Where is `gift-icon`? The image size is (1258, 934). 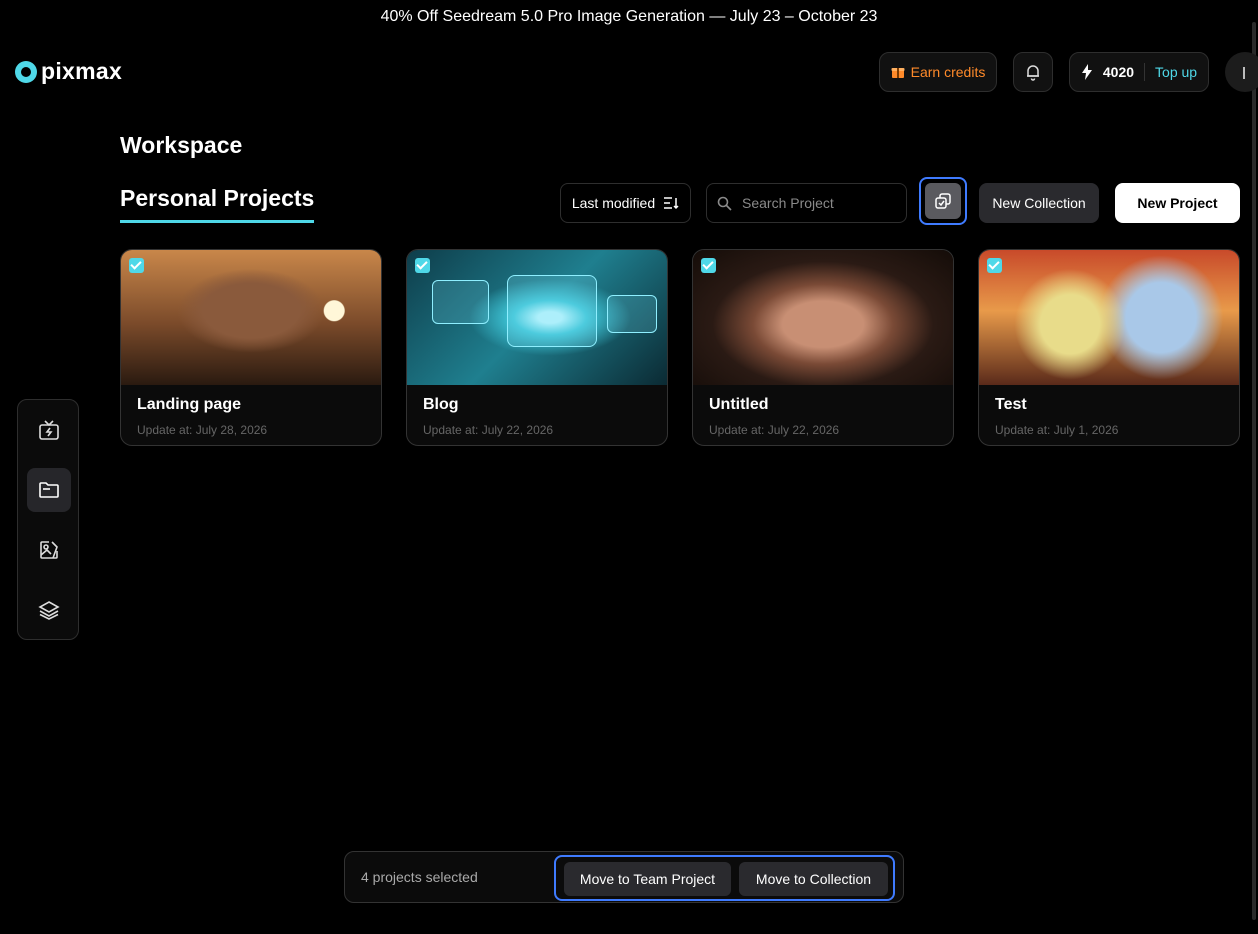 gift-icon is located at coordinates (898, 73).